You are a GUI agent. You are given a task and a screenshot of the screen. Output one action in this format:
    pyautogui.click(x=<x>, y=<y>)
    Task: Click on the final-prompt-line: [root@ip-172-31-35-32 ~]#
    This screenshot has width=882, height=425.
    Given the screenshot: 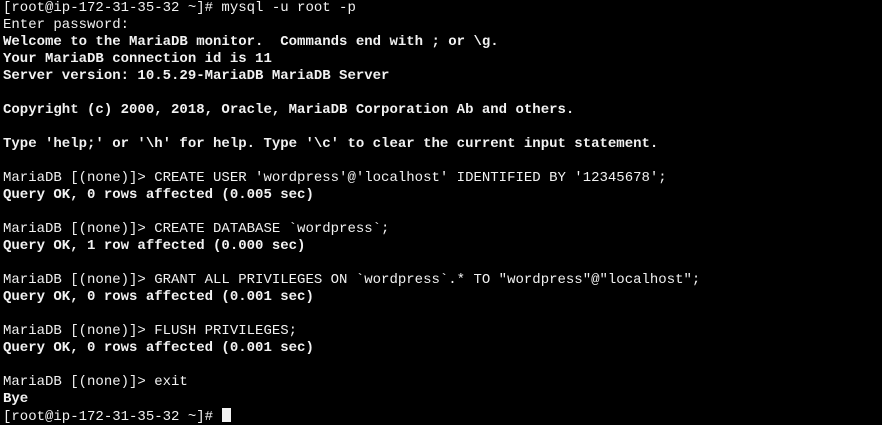 What is the action you would take?
    pyautogui.click(x=442, y=416)
    